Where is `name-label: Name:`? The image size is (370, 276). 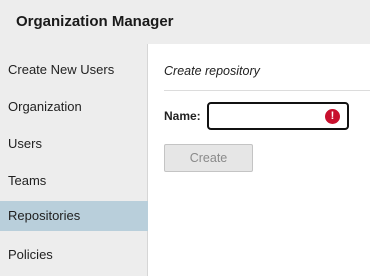 name-label: Name: is located at coordinates (182, 116).